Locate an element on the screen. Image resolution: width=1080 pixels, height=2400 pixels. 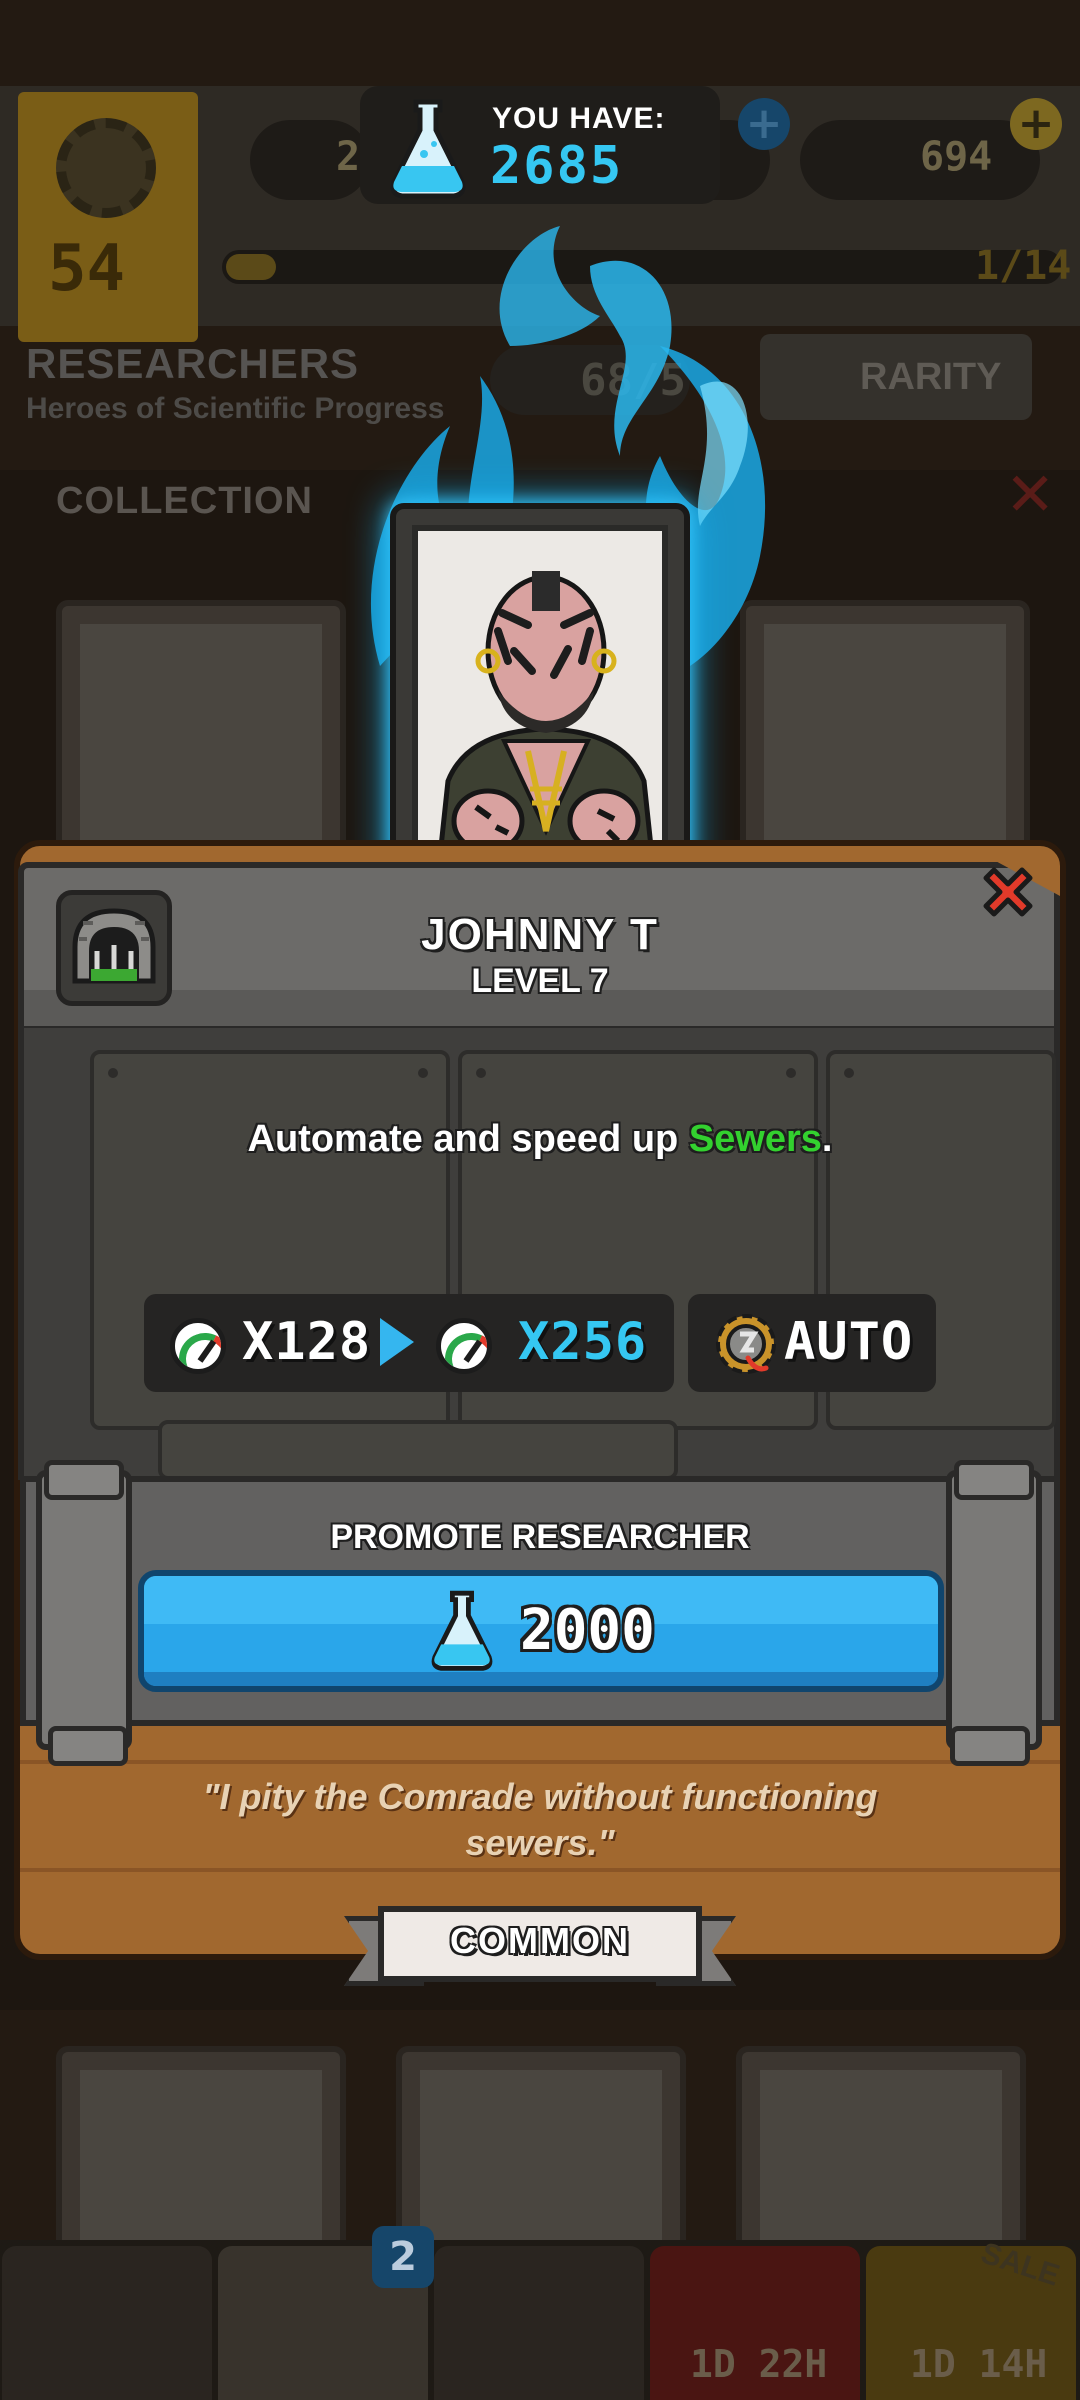
rarity-filter-label: RARITY is located at coordinates (931, 377).